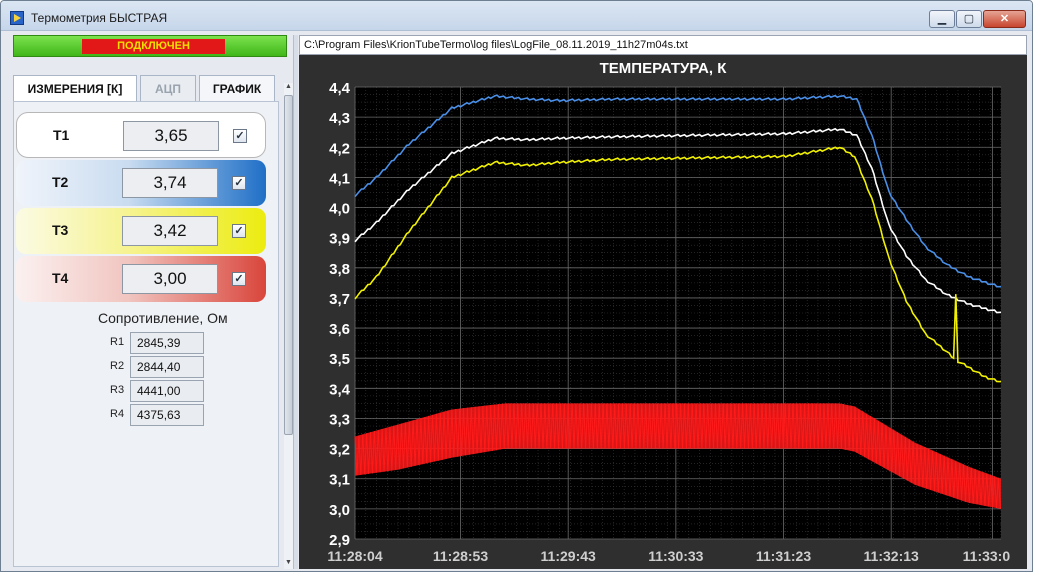 This screenshot has height=578, width=1037. I want to click on y-tick-label: 3,2, so click(339, 450).